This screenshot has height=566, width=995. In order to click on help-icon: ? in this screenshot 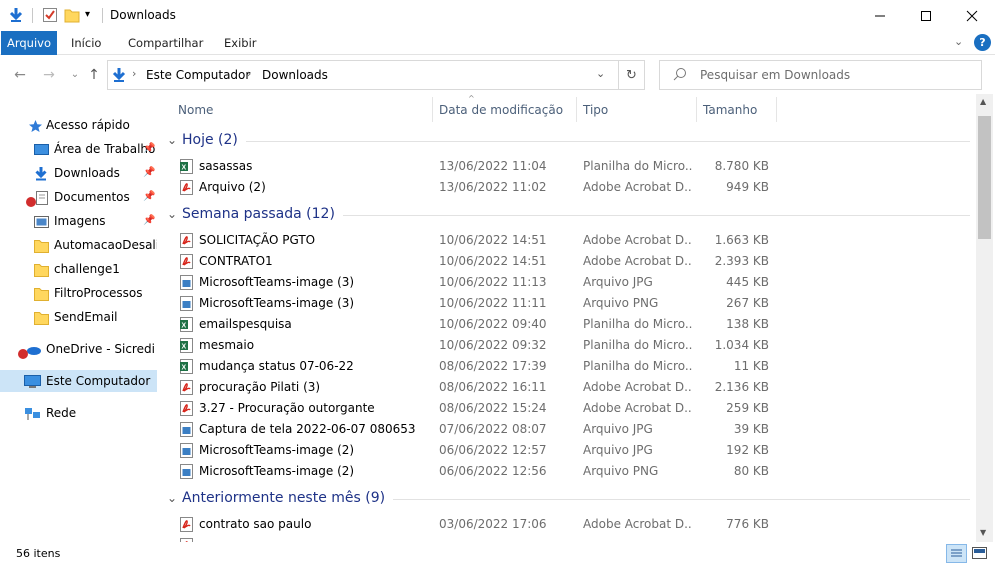, I will do `click(982, 42)`.